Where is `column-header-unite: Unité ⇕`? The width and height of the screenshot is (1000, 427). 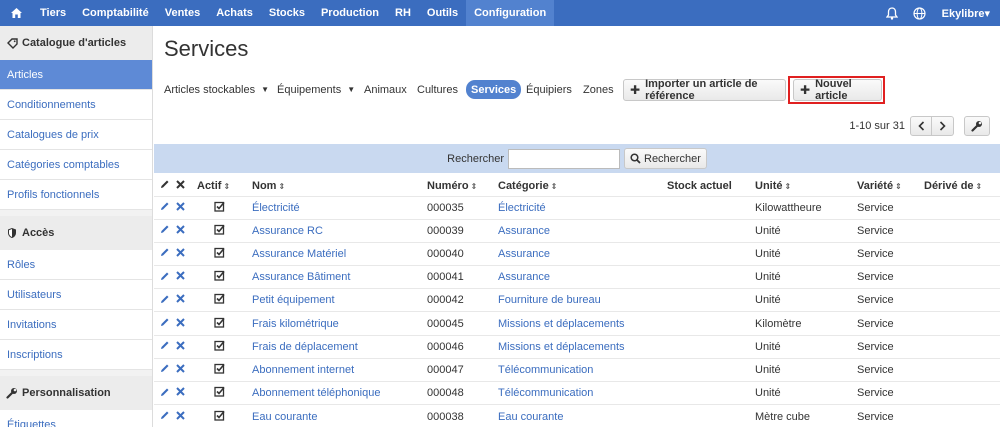
column-header-unite: Unité ⇕ is located at coordinates (806, 186).